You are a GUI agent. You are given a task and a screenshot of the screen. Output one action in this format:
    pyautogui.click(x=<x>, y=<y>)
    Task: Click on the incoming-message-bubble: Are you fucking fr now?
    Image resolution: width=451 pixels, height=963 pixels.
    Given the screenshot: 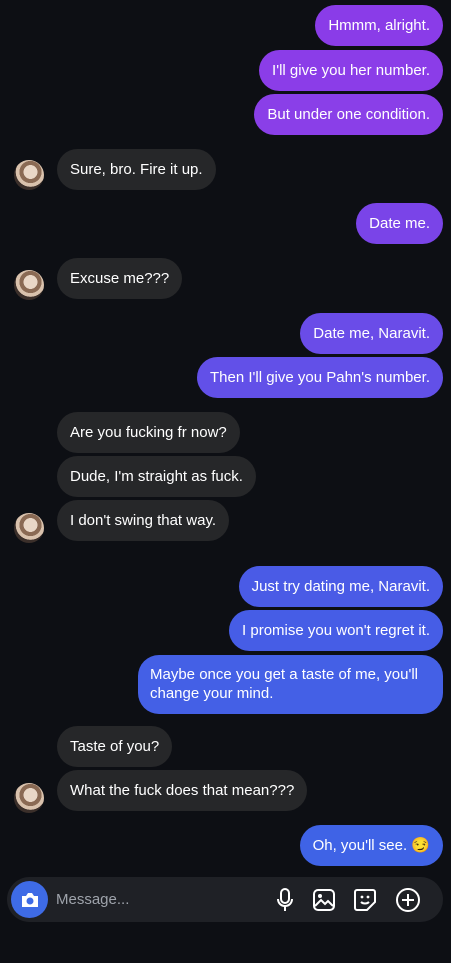 What is the action you would take?
    pyautogui.click(x=148, y=432)
    